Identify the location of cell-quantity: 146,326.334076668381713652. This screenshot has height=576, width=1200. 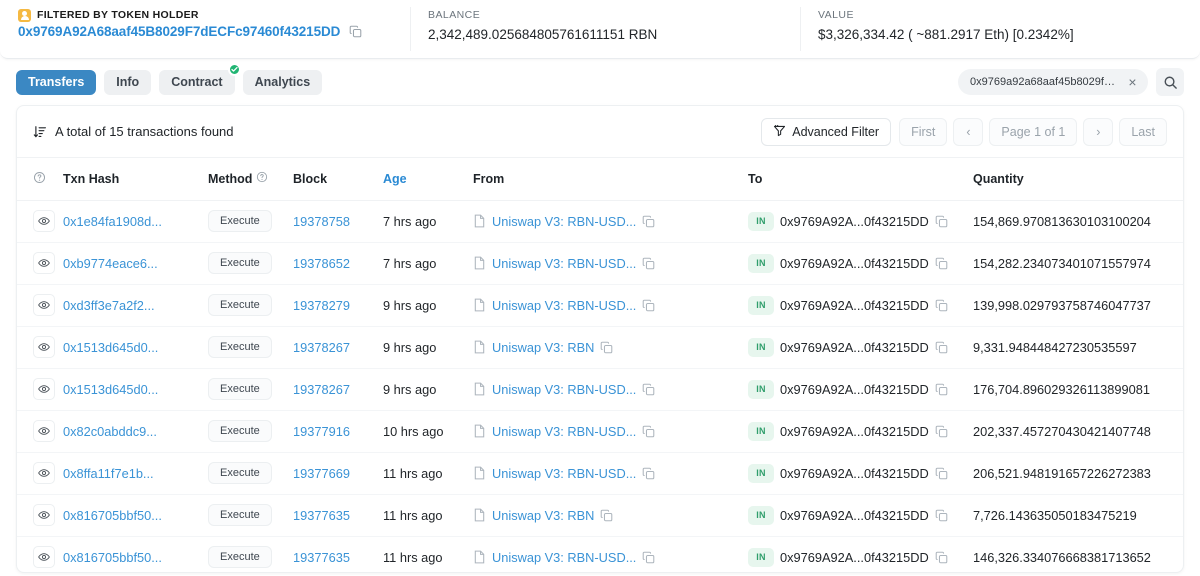
(1078, 554).